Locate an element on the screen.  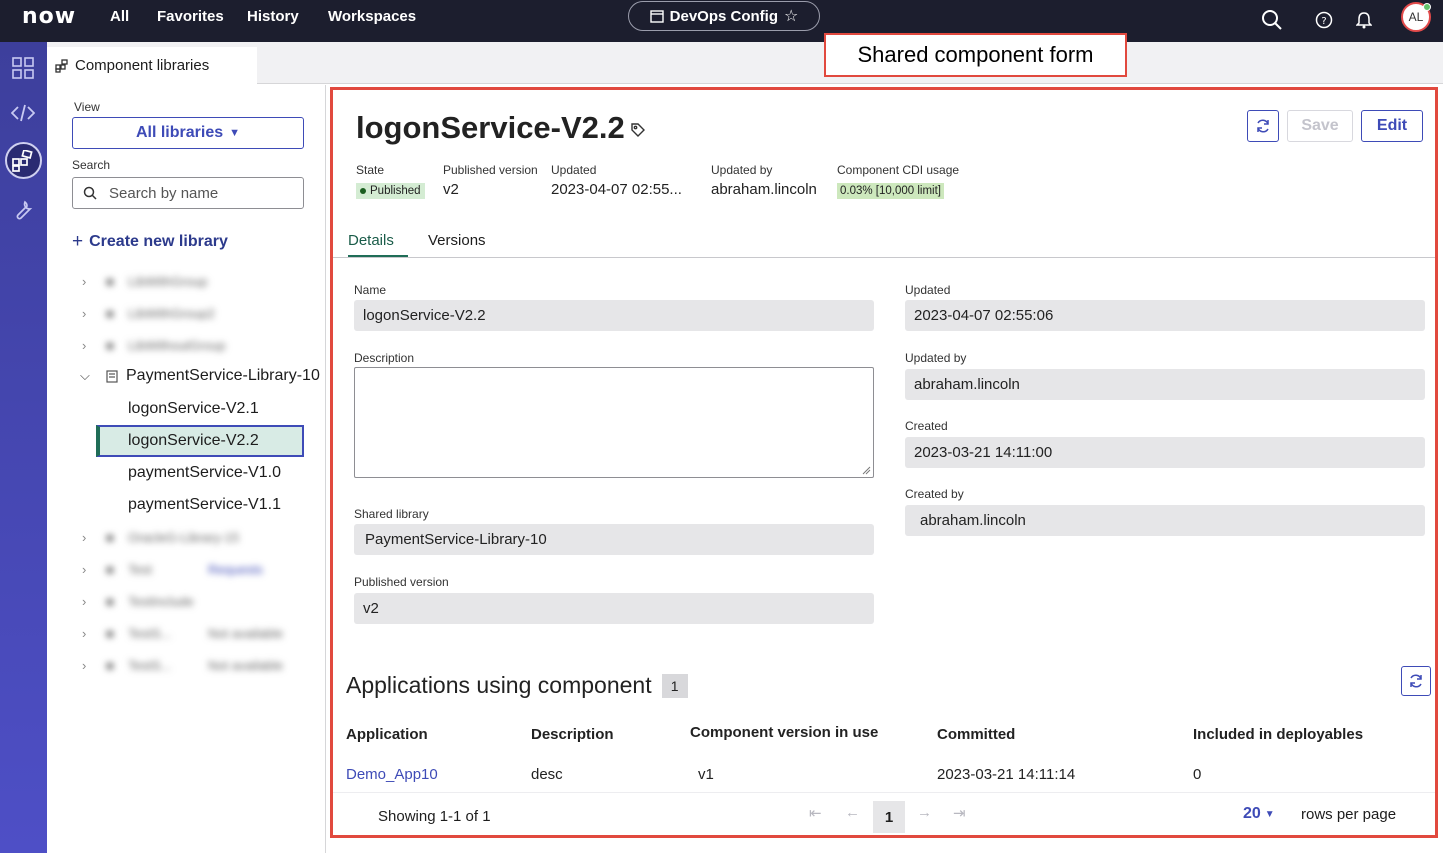
tree-node-library-expanded: ⌵ PaymentService-Library-10 is located at coordinates (187, 376).